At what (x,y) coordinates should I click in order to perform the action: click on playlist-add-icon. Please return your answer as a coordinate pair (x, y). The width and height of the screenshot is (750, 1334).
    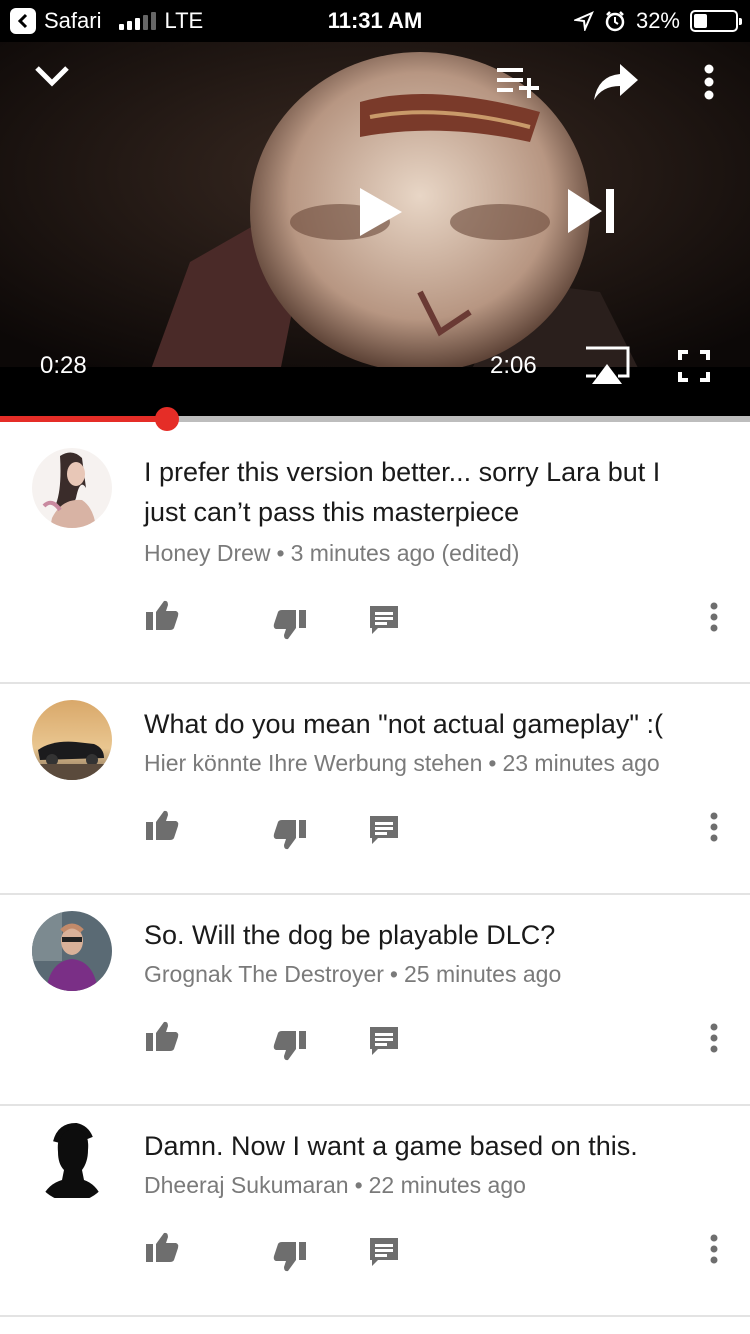
    Looking at the image, I should click on (518, 82).